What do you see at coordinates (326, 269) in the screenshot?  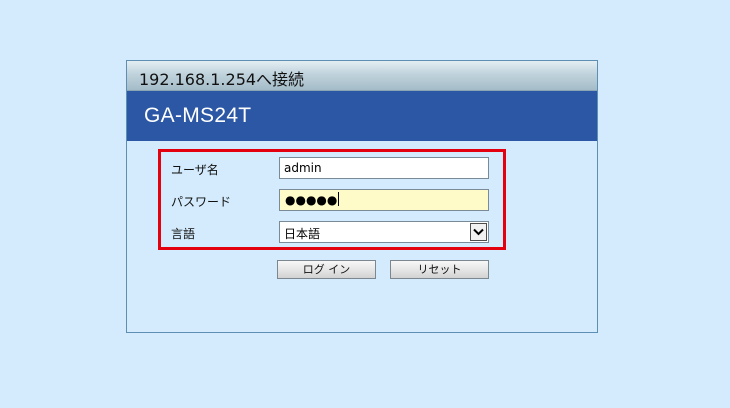 I see `login-button: ログ イン` at bounding box center [326, 269].